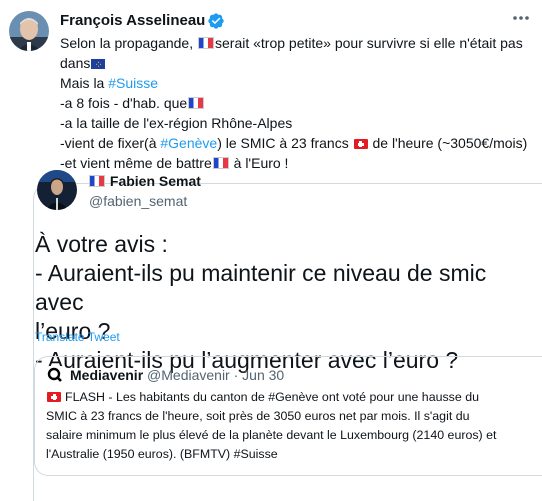 This screenshot has width=542, height=501. What do you see at coordinates (283, 143) in the screenshot?
I see `text-span: ) le SMIC à 23 francs` at bounding box center [283, 143].